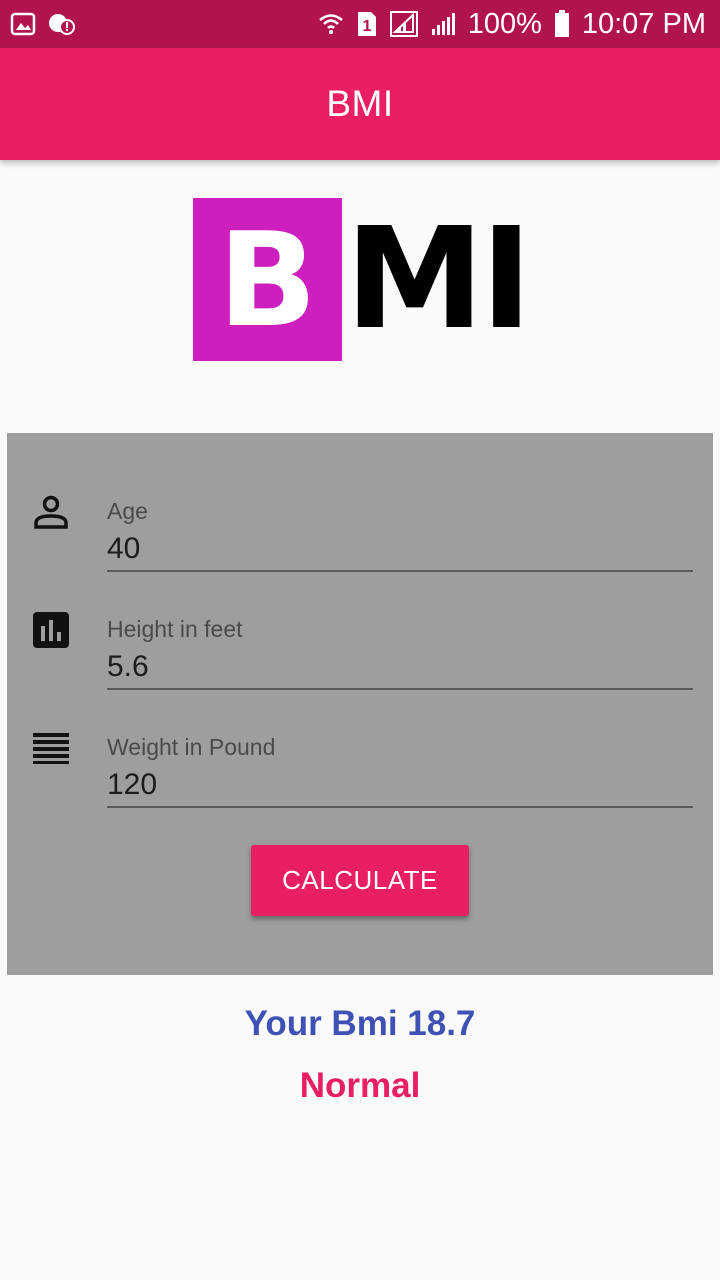 The image size is (720, 1280). I want to click on weight-field: Weight in Pound, so click(400, 749).